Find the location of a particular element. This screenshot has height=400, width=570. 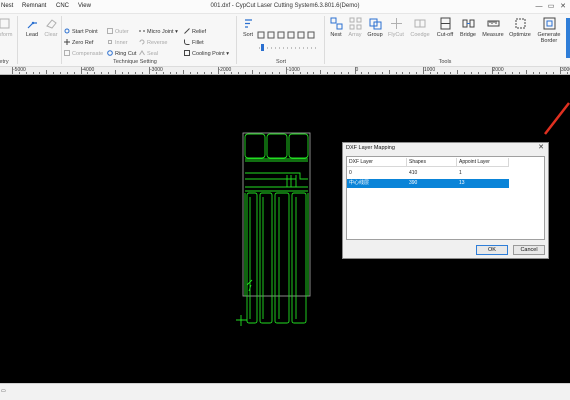

minimize-button: — is located at coordinates (539, 6).